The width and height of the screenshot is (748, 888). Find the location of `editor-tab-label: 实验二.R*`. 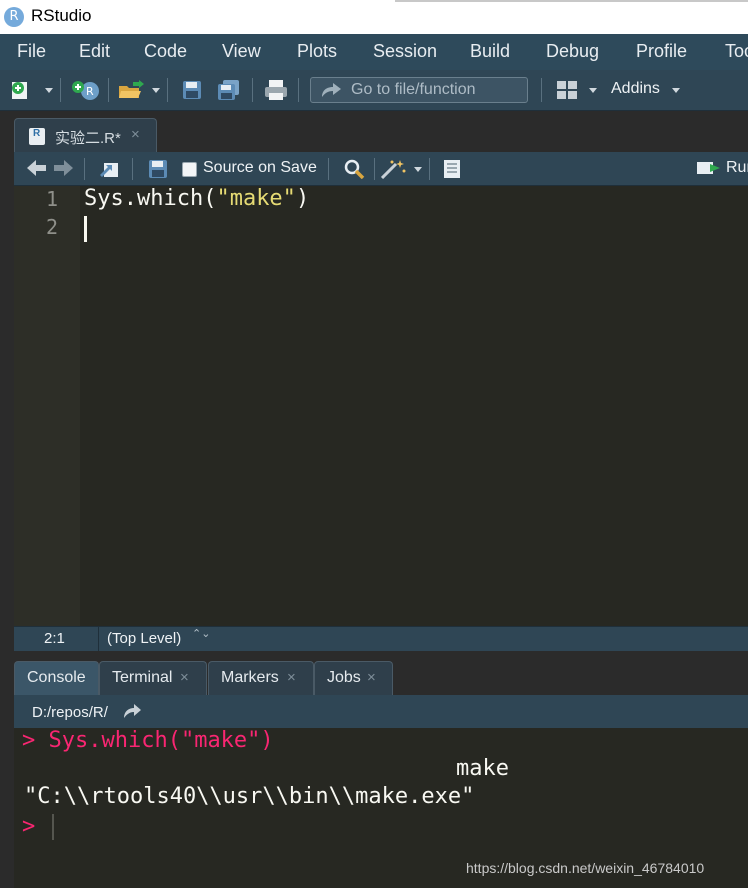

editor-tab-label: 实验二.R* is located at coordinates (88, 138).